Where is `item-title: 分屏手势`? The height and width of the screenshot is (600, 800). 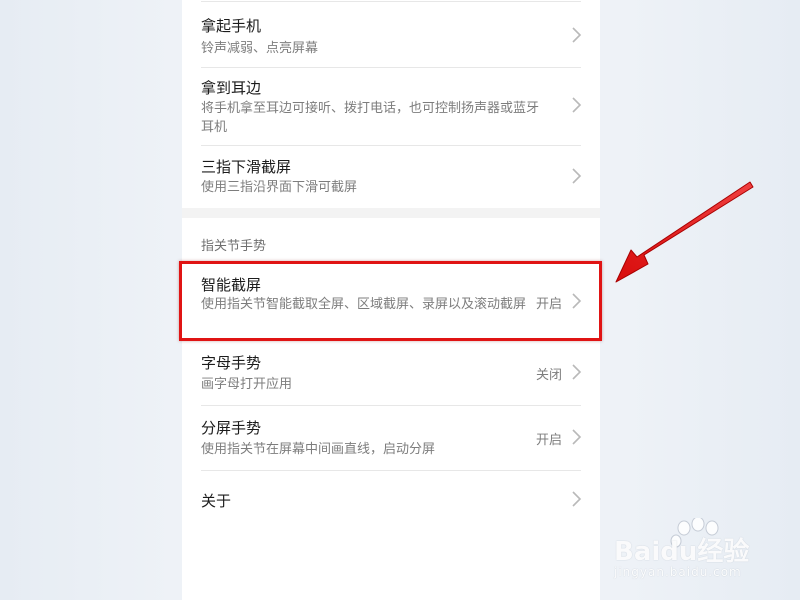 item-title: 分屏手势 is located at coordinates (231, 428).